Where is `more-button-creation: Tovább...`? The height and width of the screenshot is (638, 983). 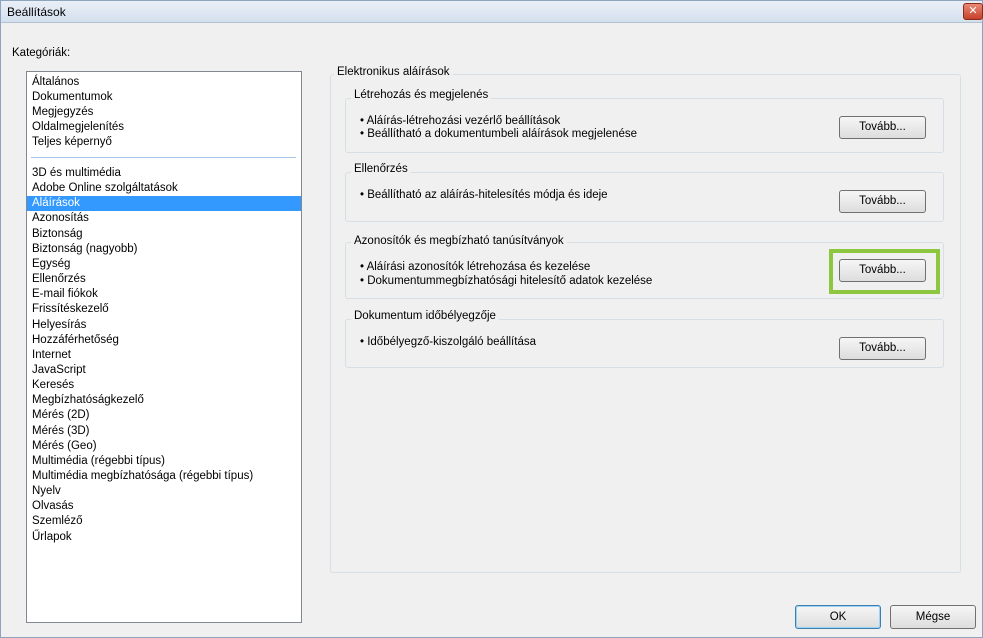
more-button-creation: Tovább... is located at coordinates (882, 127).